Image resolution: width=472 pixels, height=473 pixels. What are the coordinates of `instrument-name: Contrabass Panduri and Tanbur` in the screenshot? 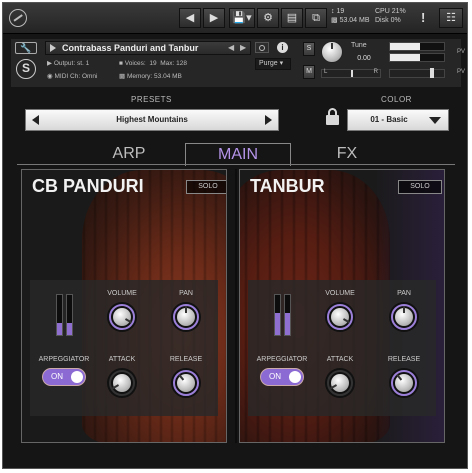 It's located at (130, 48).